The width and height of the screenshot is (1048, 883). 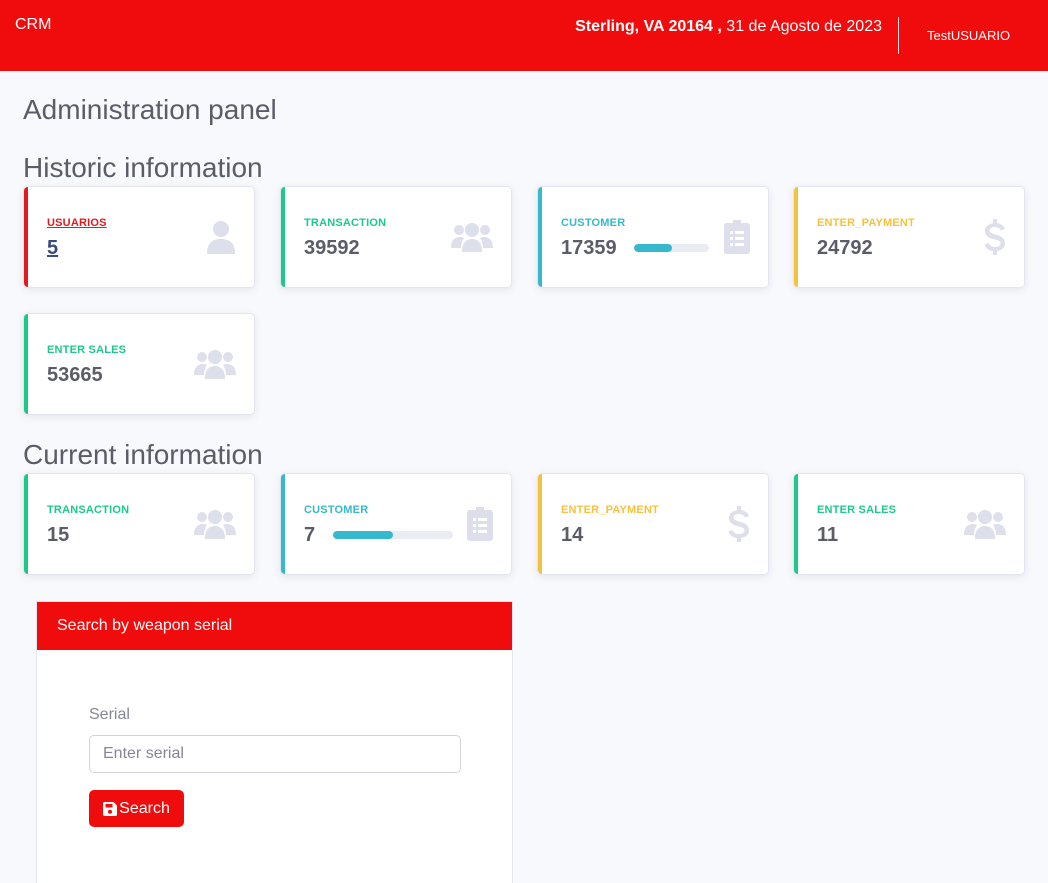 What do you see at coordinates (396, 524) in the screenshot?
I see `current-card-customer: CUSTOMER 7` at bounding box center [396, 524].